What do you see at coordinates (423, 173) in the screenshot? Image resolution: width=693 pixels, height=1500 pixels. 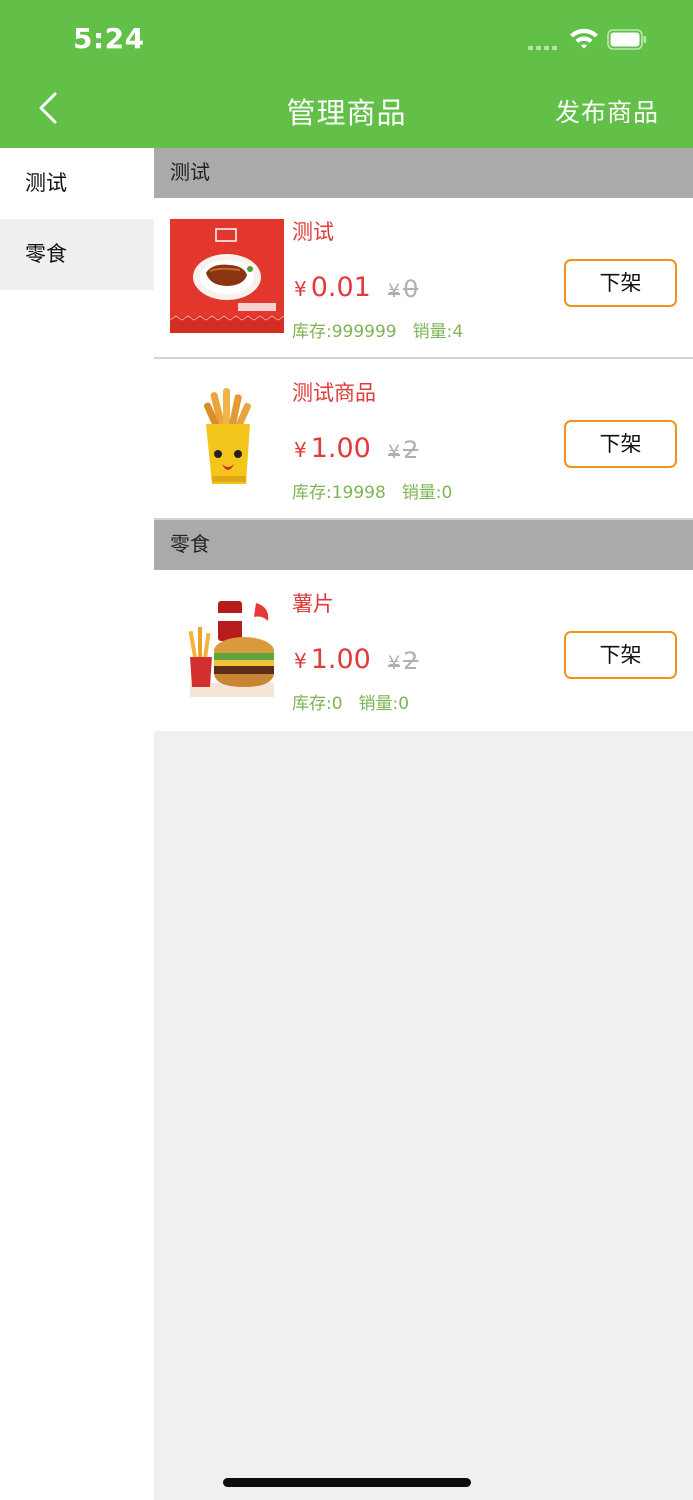 I see `section-header: 测试` at bounding box center [423, 173].